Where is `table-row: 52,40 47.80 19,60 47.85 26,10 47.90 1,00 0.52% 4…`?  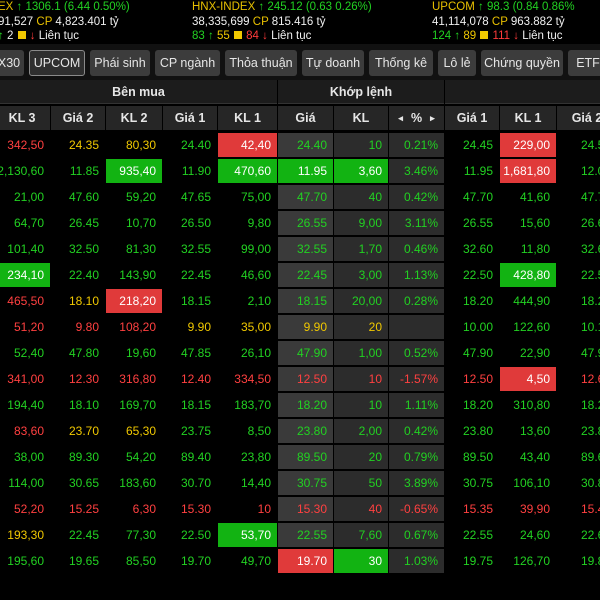 table-row: 52,40 47.80 19,60 47.85 26,10 47.90 1,00 0.52% 4… is located at coordinates (300, 353).